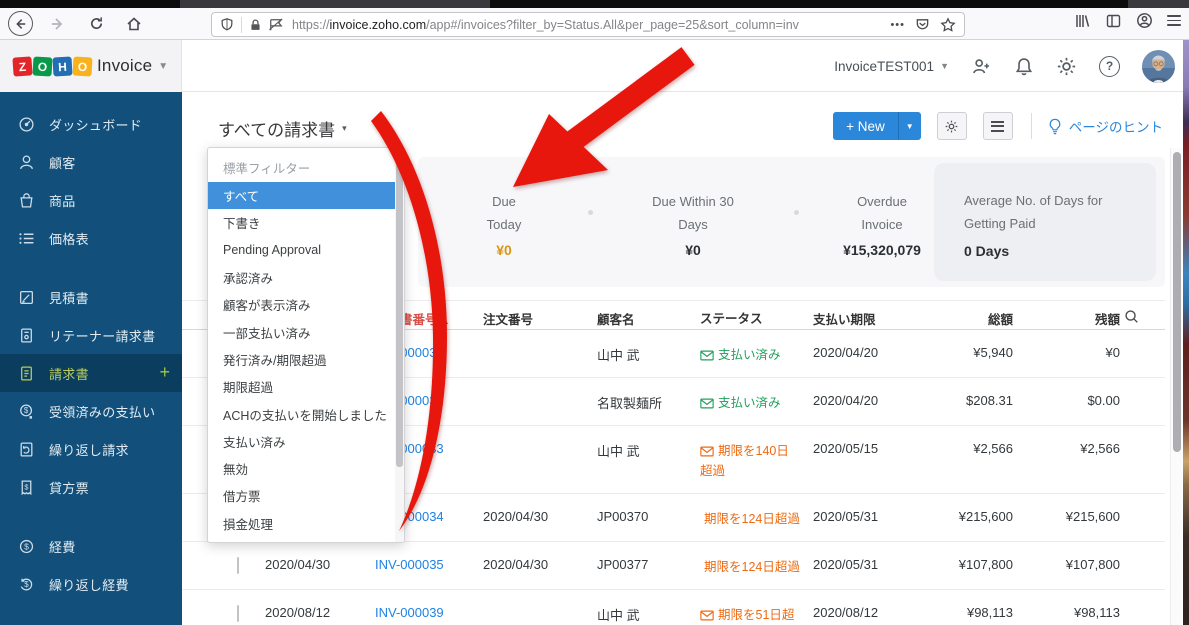 Image resolution: width=1189 pixels, height=625 pixels. I want to click on col-header-balance: 残額, so click(1066, 314).